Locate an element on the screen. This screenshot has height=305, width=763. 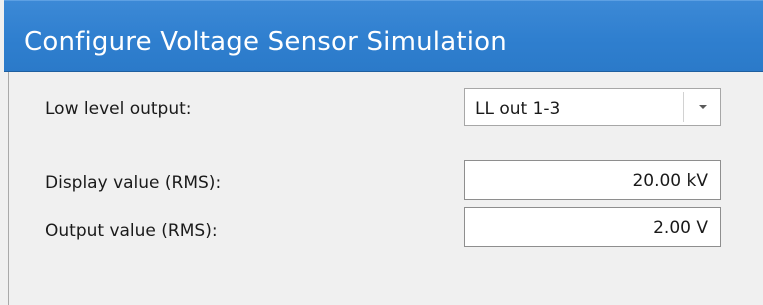
display-value-text: 20.00 kV is located at coordinates (670, 181).